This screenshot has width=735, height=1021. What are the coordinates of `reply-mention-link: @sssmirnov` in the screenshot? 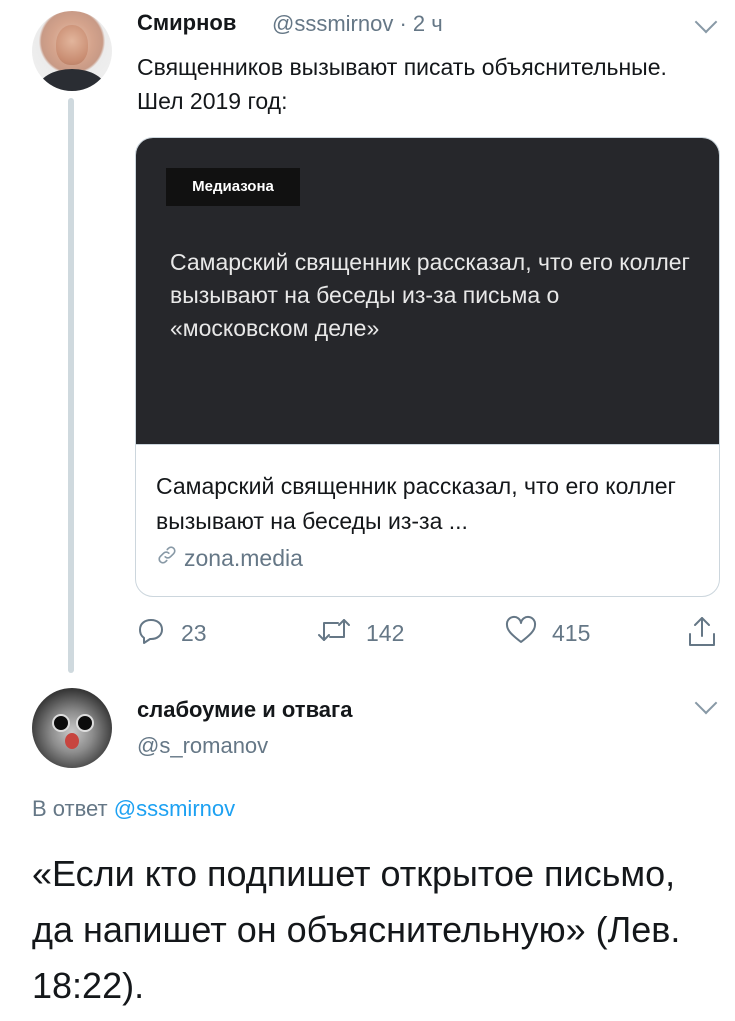 It's located at (174, 808).